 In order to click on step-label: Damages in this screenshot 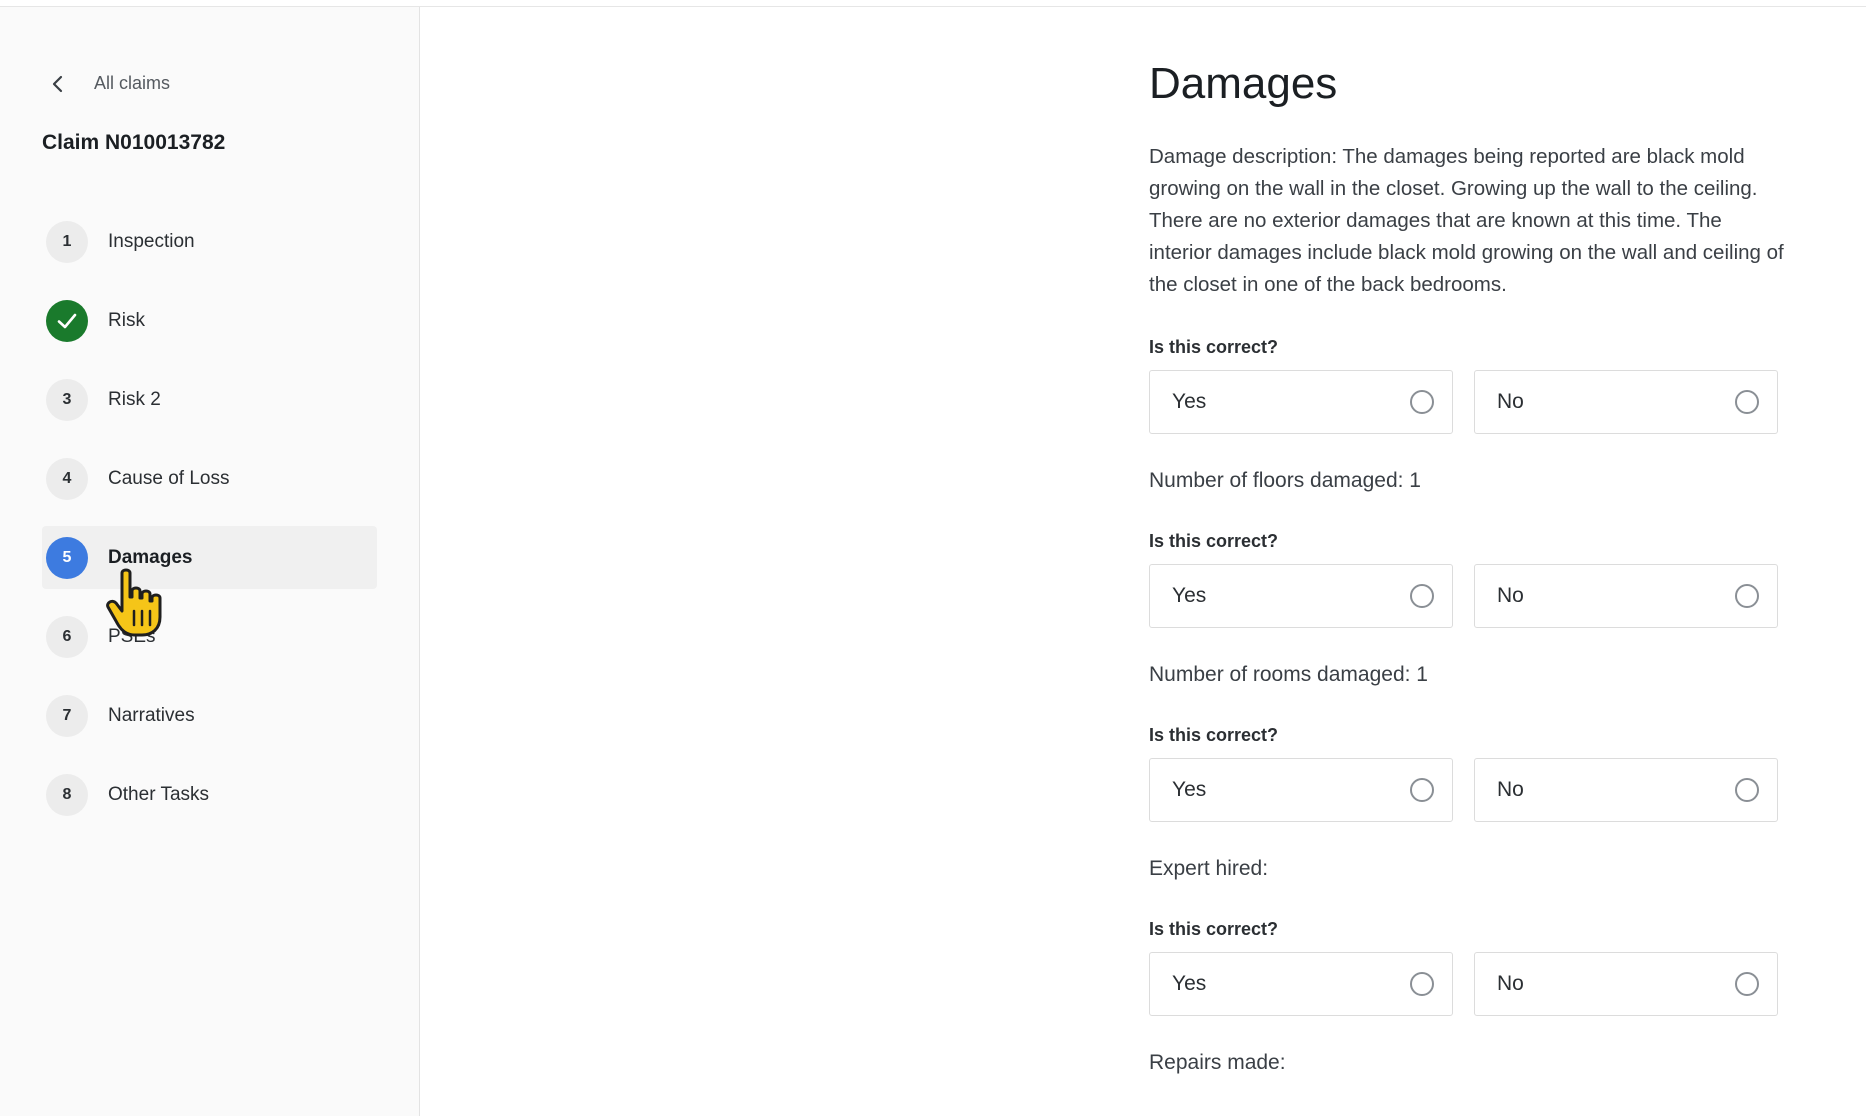, I will do `click(150, 558)`.